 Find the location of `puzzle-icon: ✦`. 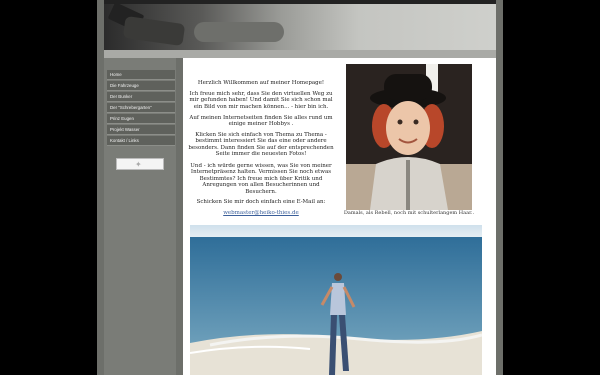

puzzle-icon: ✦ is located at coordinates (138, 164).